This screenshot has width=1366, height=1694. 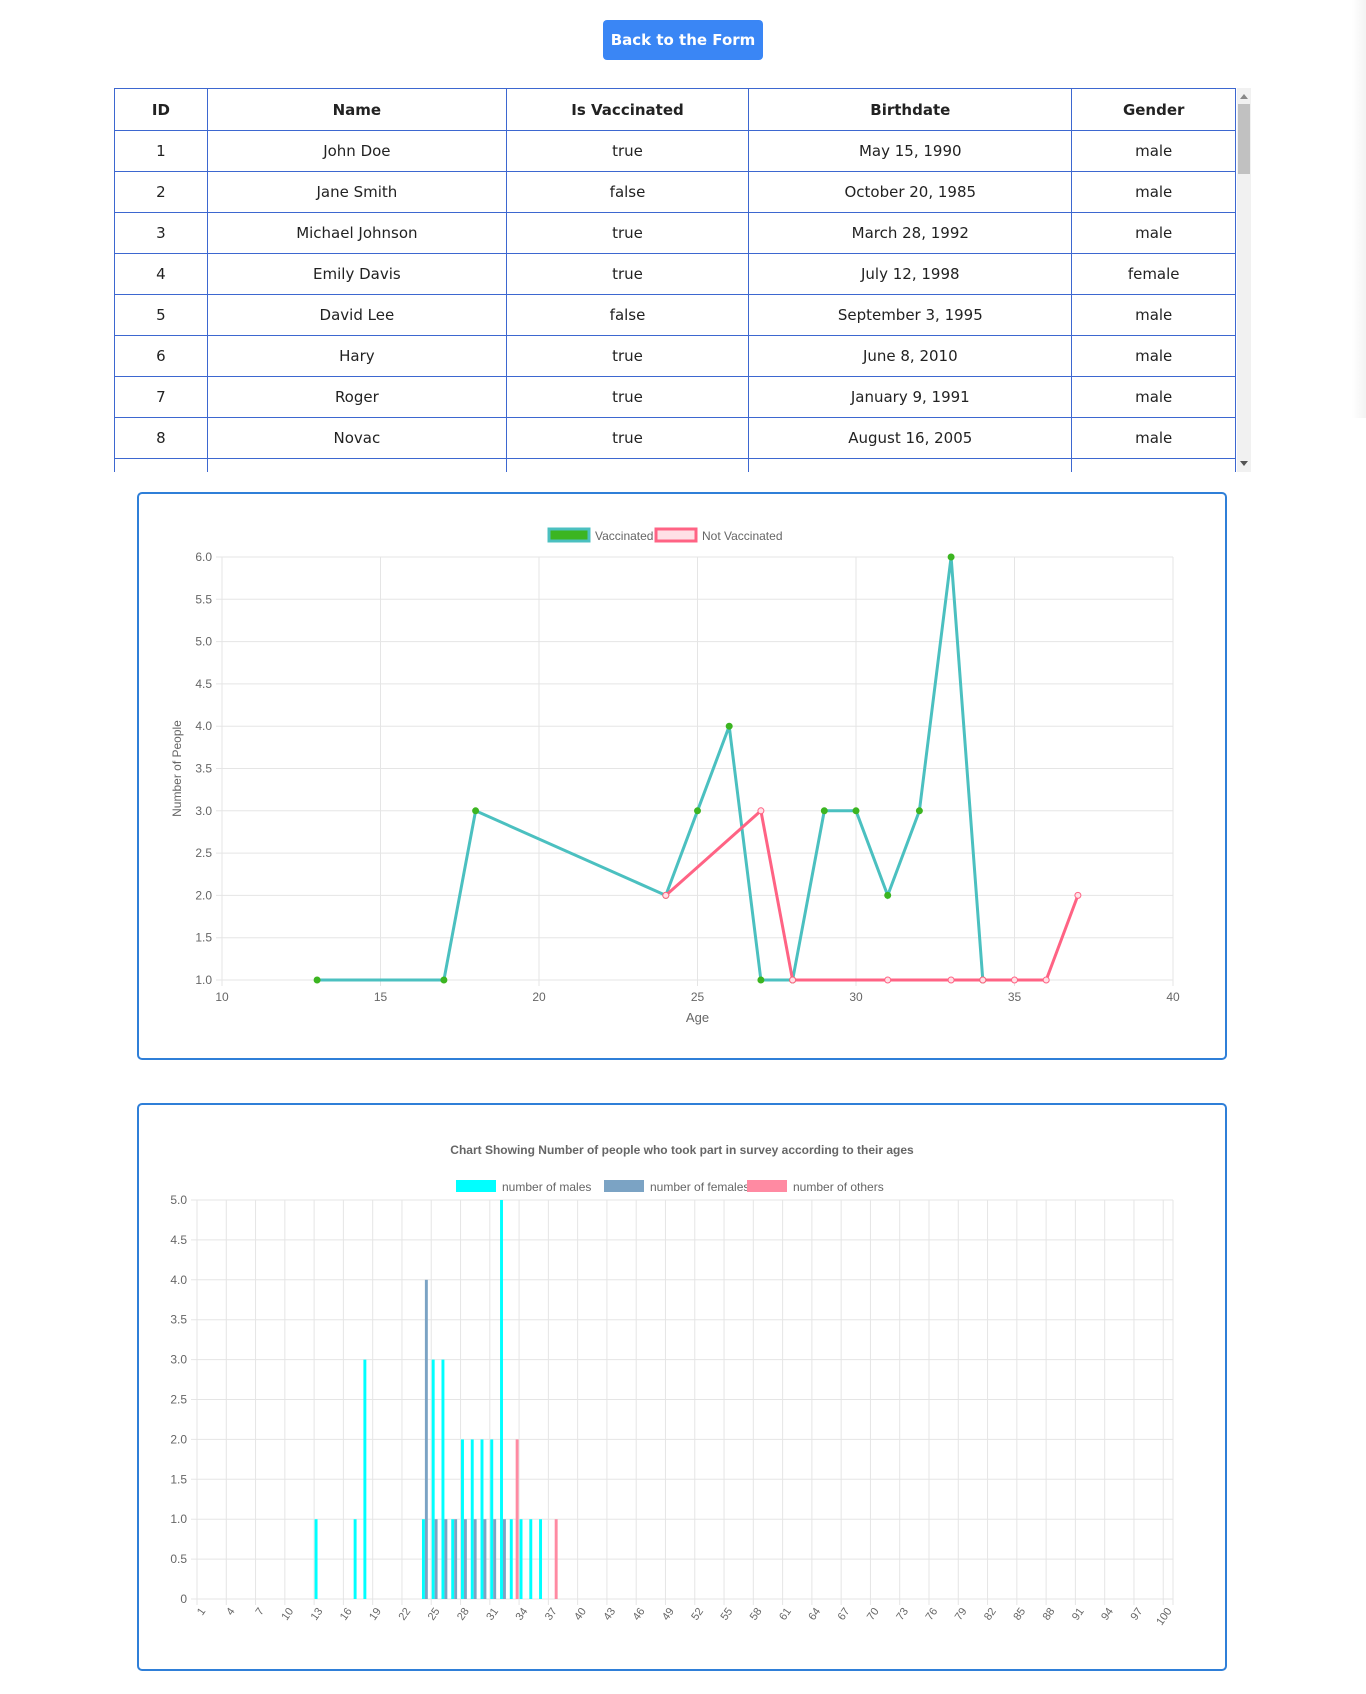 What do you see at coordinates (230, 1612) in the screenshot?
I see `x-tick-label: 4` at bounding box center [230, 1612].